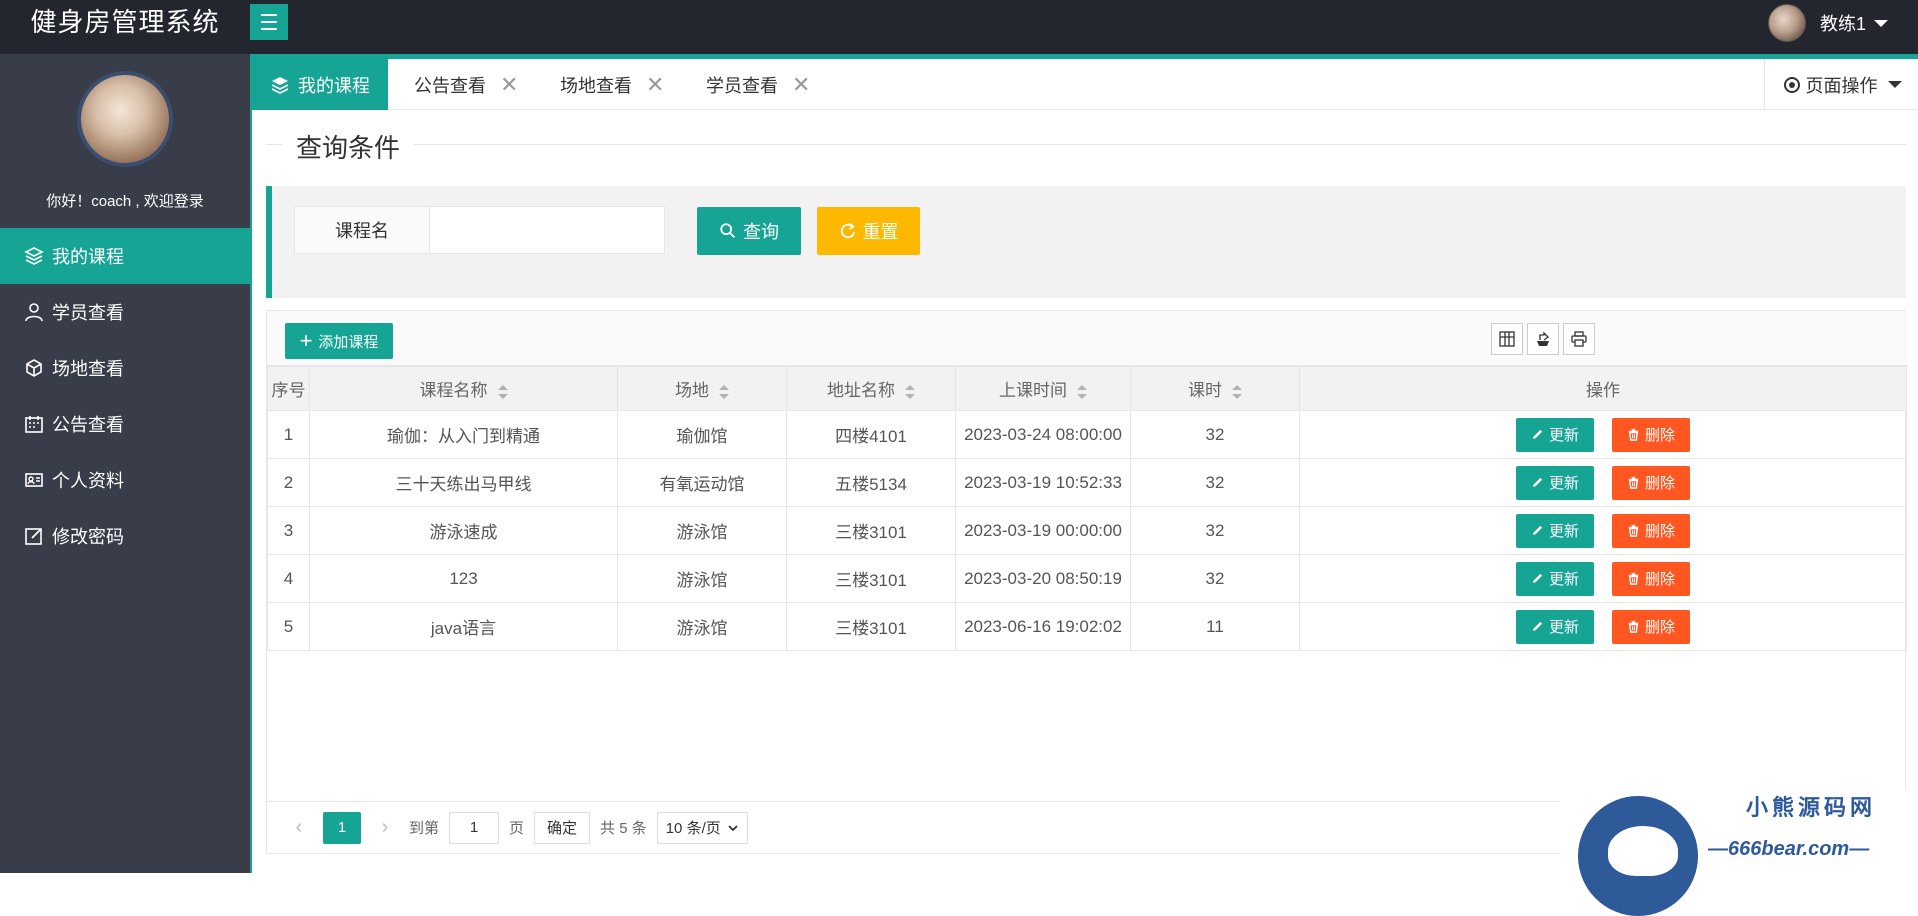  Describe the element at coordinates (1215, 626) in the screenshot. I see `table-cell: 11` at that location.